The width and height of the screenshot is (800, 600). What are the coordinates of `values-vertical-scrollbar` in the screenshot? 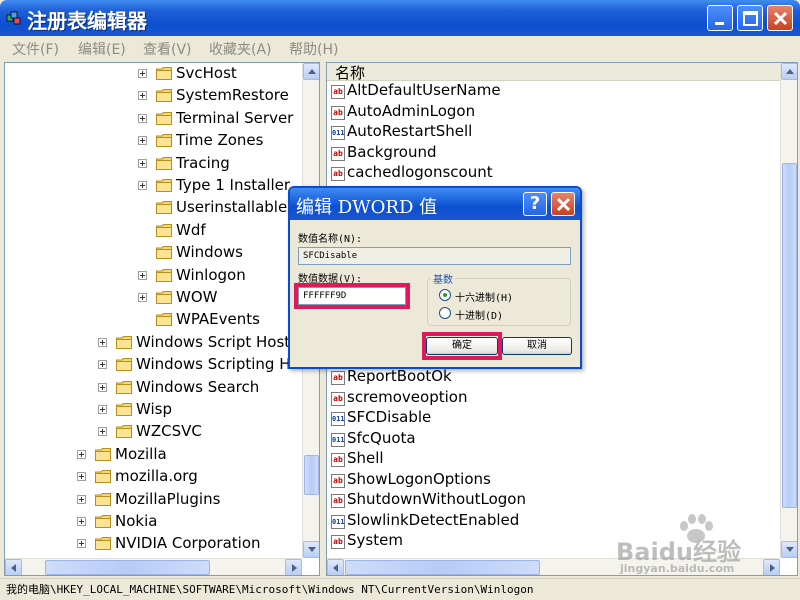 It's located at (788, 310).